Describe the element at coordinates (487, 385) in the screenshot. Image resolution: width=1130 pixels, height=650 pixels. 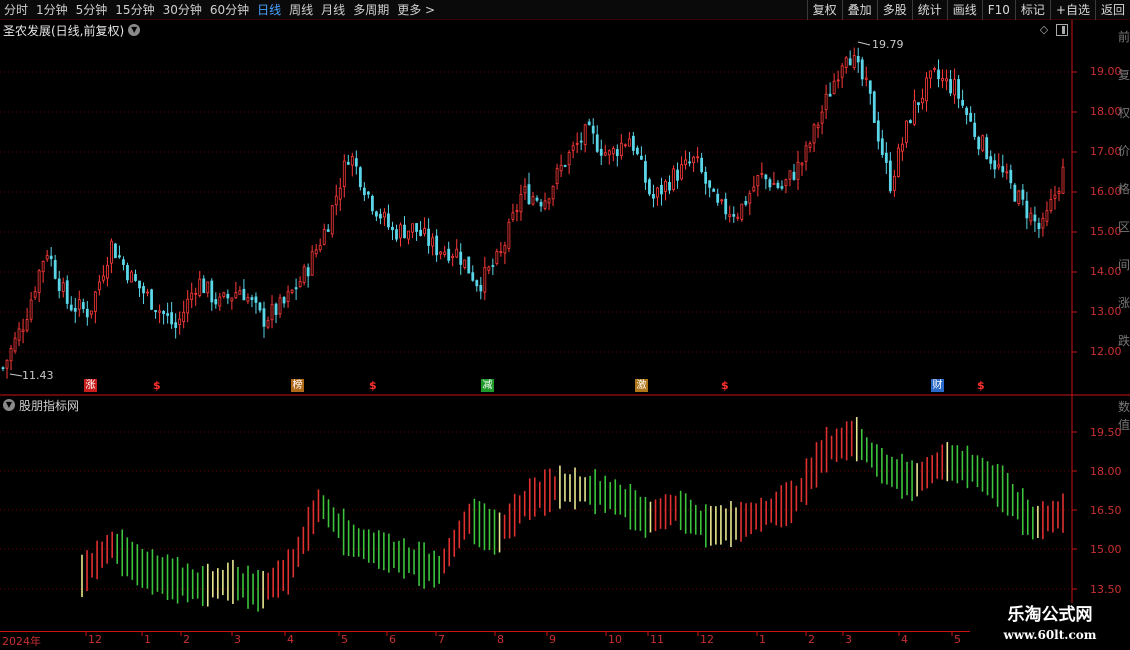
I see `signal-marker: 减` at that location.